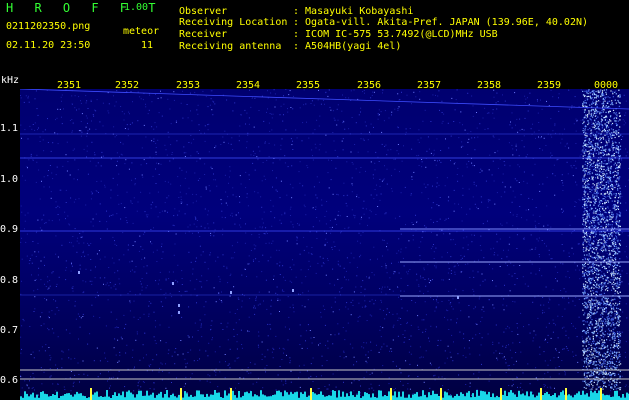  Describe the element at coordinates (347, 46) in the screenshot. I see `antenna-value: : A504HB(yagi 4el)` at that location.